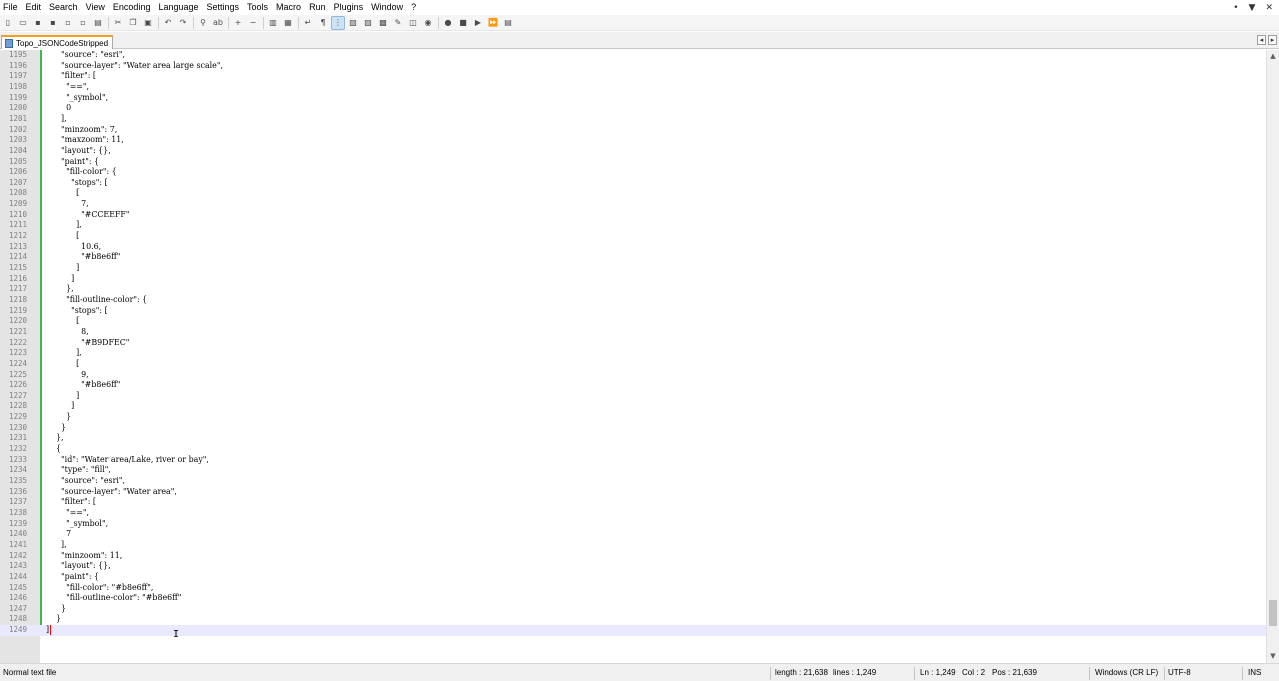 The image size is (1279, 681). Describe the element at coordinates (183, 23) in the screenshot. I see `redo-icon: ↷` at that location.